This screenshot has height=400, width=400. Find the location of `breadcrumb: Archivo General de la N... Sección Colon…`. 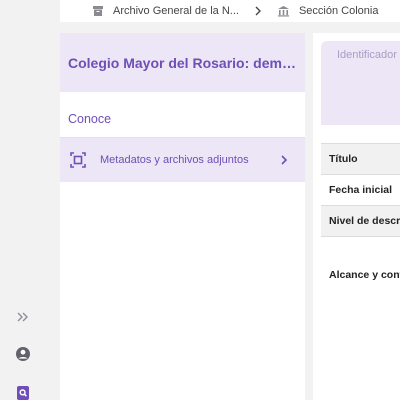

breadcrumb: Archivo General de la N... Sección Colon… is located at coordinates (230, 11).